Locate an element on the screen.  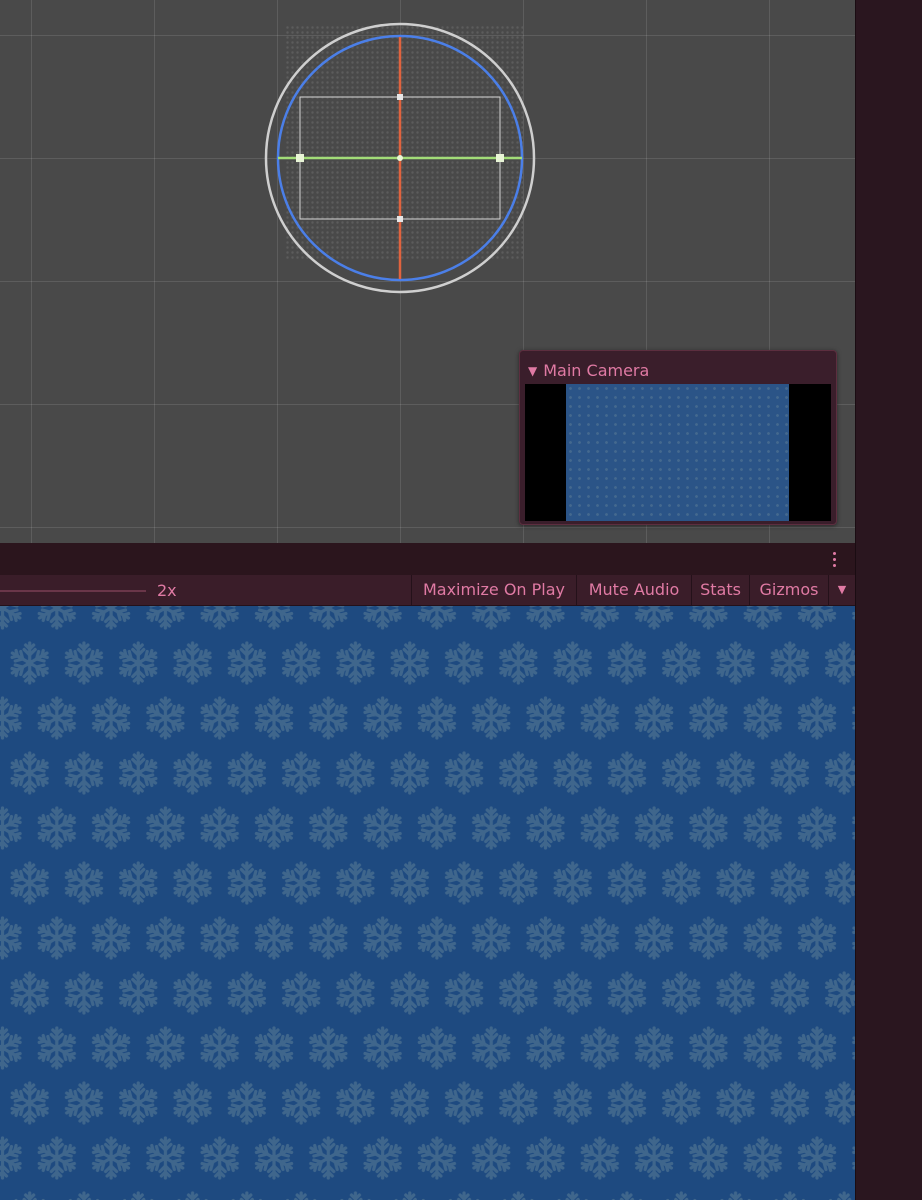
sprite-bounds-pattern is located at coordinates (404, 143).